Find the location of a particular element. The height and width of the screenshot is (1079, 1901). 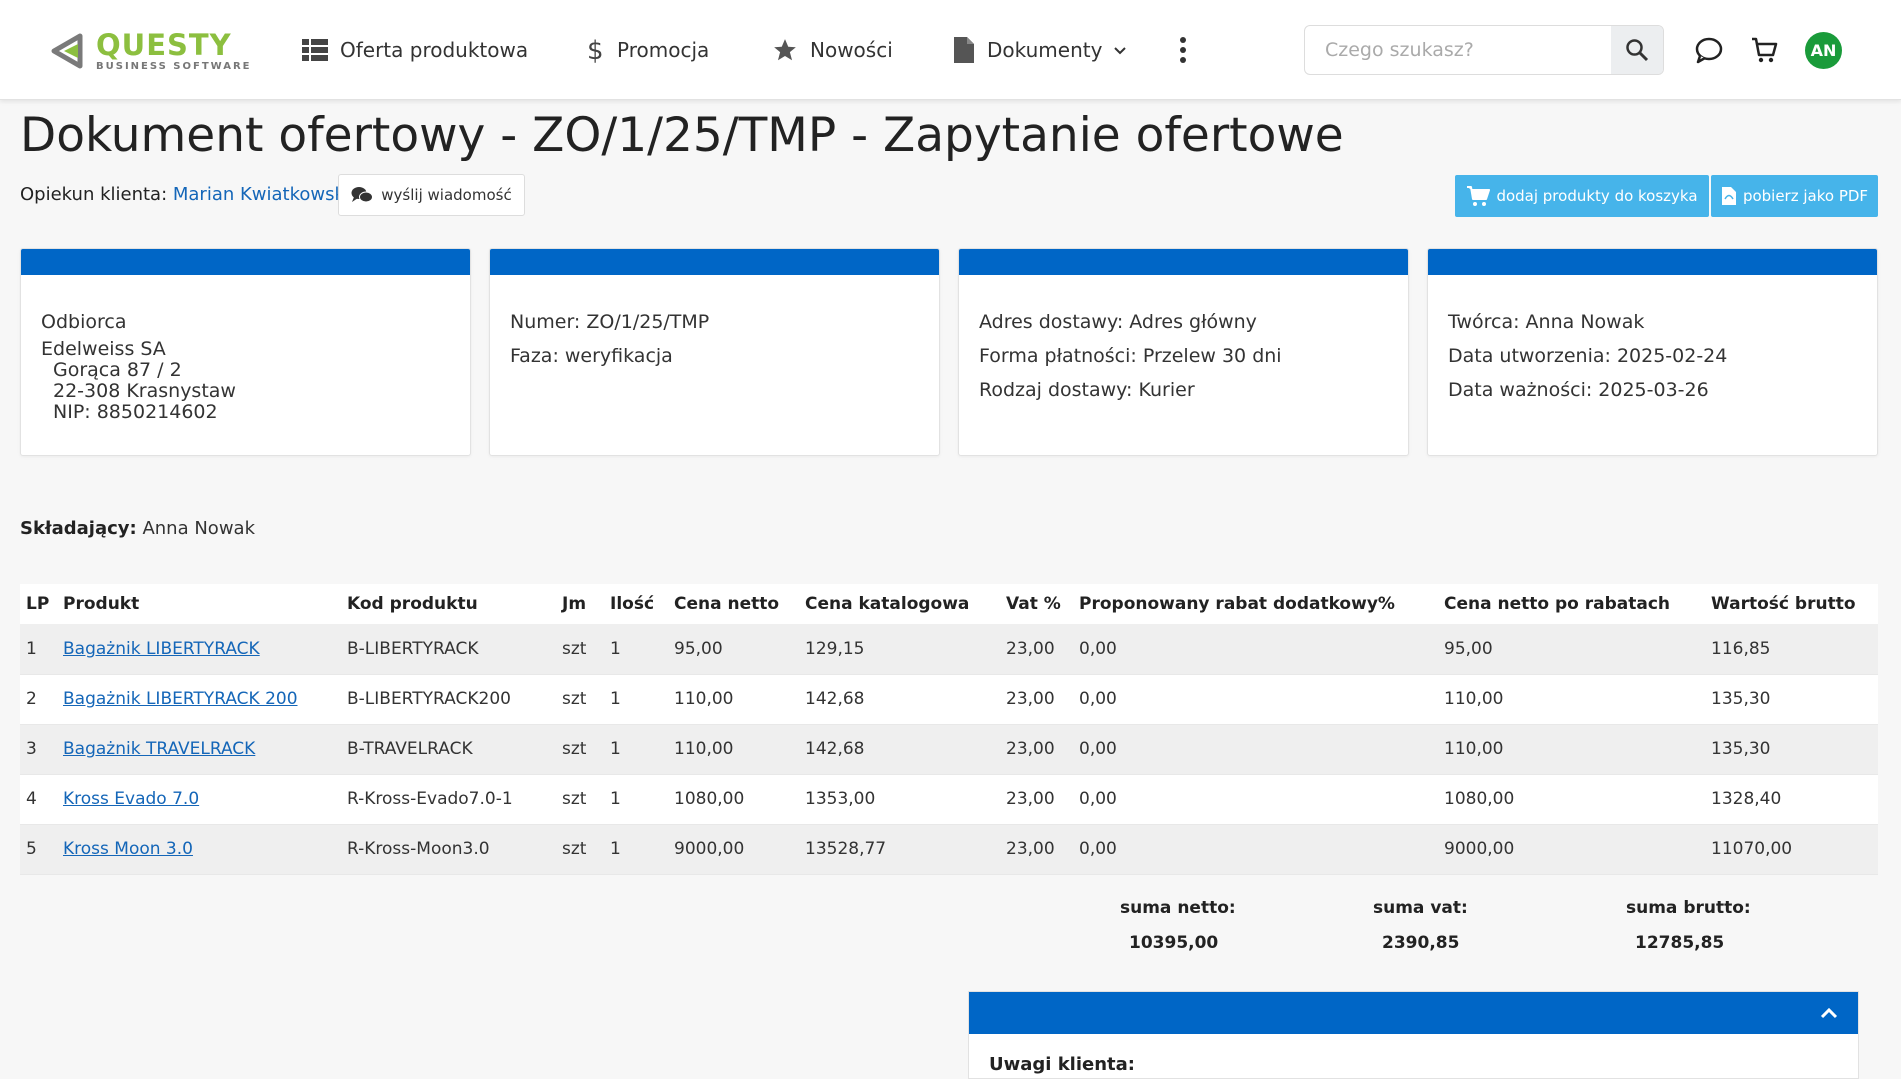

cell-produkt: Kross Moon 3.0 is located at coordinates (205, 849).